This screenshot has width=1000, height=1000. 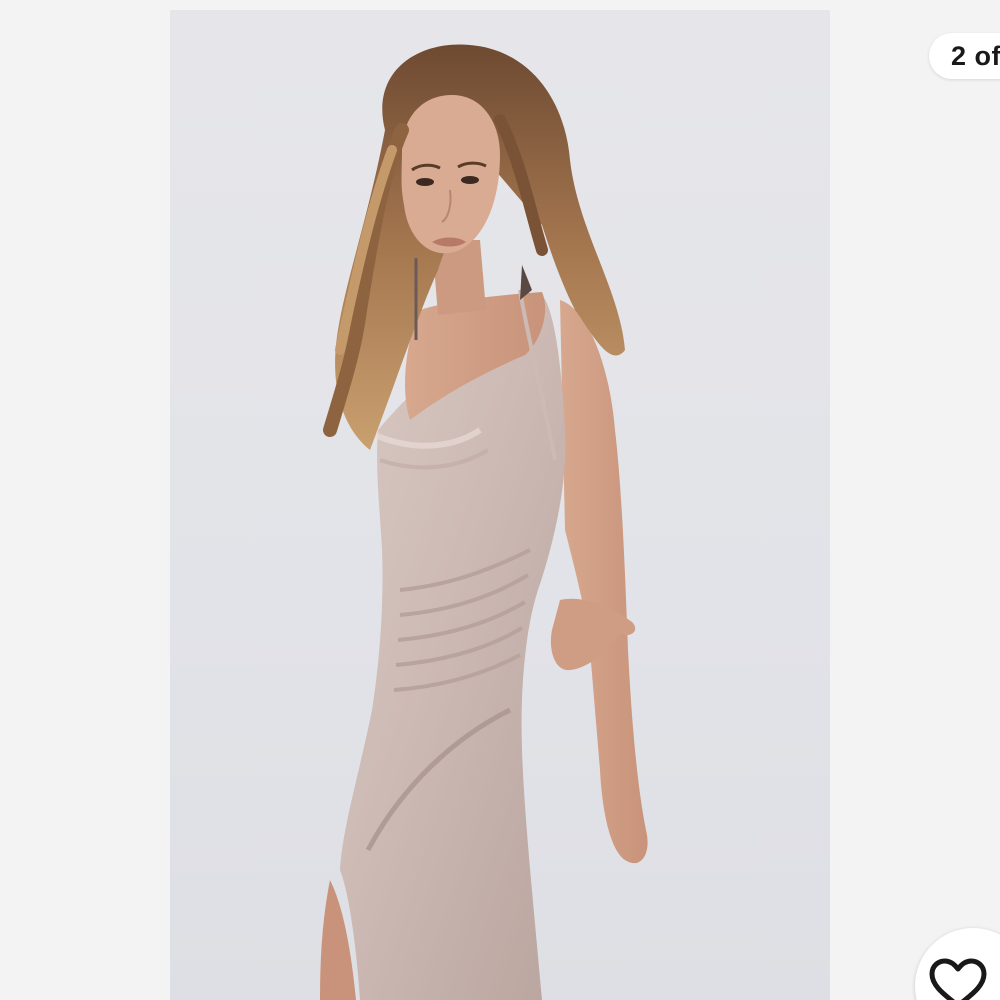 I want to click on heart-outline-icon, so click(x=958, y=979).